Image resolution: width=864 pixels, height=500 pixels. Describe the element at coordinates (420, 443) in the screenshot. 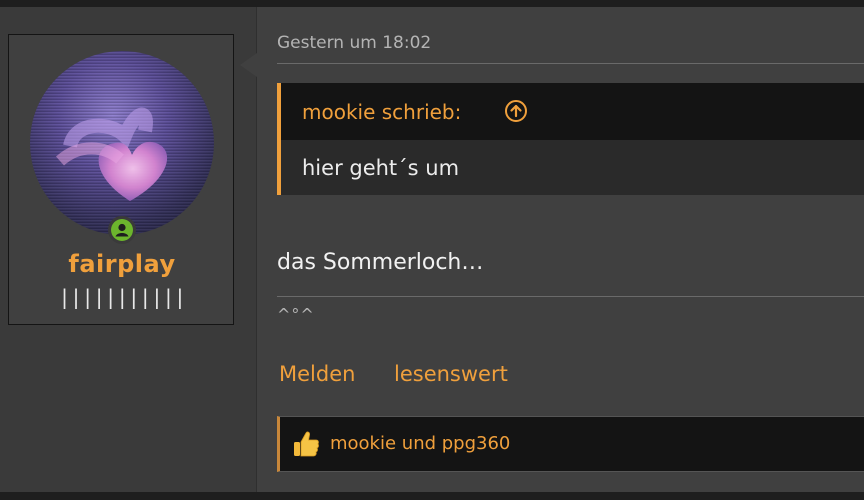

I see `likes-users: mookie und ppg360` at that location.